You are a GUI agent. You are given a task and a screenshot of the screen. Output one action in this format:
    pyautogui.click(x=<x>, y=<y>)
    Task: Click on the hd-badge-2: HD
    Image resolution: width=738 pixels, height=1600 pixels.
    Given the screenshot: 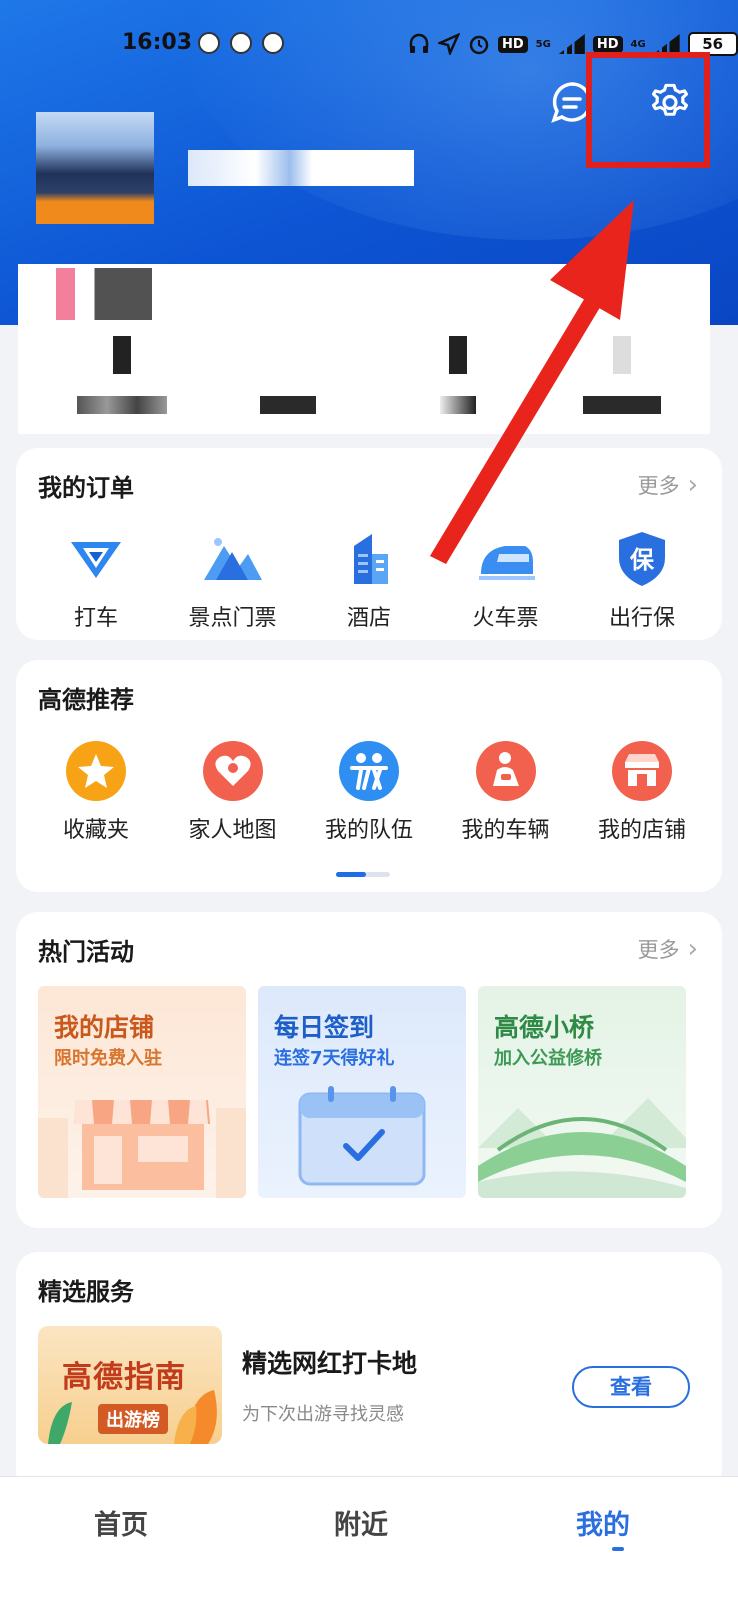 What is the action you would take?
    pyautogui.click(x=607, y=44)
    